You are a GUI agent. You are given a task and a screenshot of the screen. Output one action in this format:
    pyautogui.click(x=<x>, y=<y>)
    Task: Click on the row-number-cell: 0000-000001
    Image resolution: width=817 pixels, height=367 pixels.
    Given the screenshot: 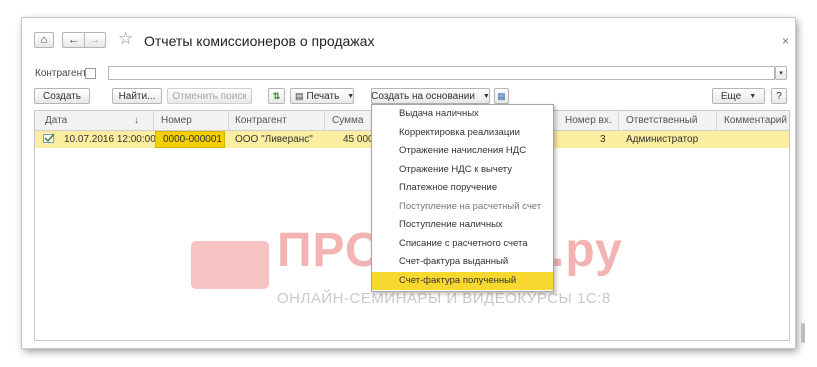 What is the action you would take?
    pyautogui.click(x=190, y=139)
    